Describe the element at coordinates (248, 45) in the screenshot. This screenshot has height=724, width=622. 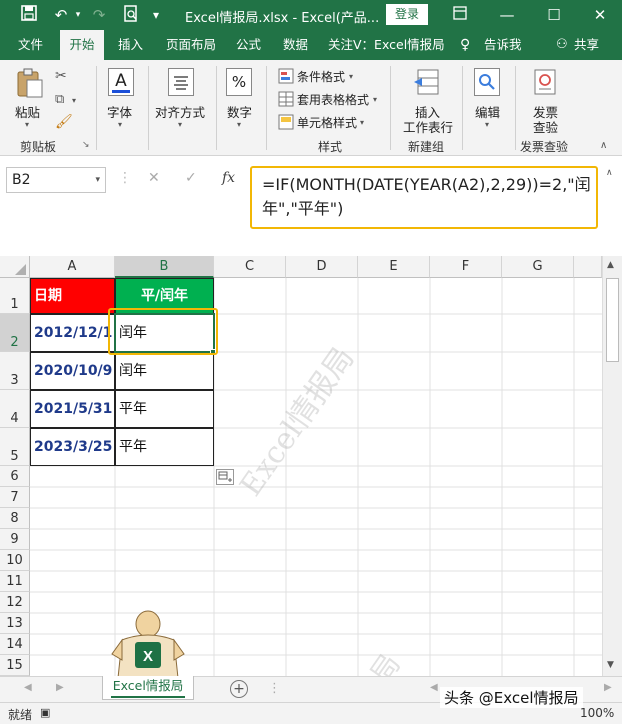
I see `tab-formulas: 公式` at that location.